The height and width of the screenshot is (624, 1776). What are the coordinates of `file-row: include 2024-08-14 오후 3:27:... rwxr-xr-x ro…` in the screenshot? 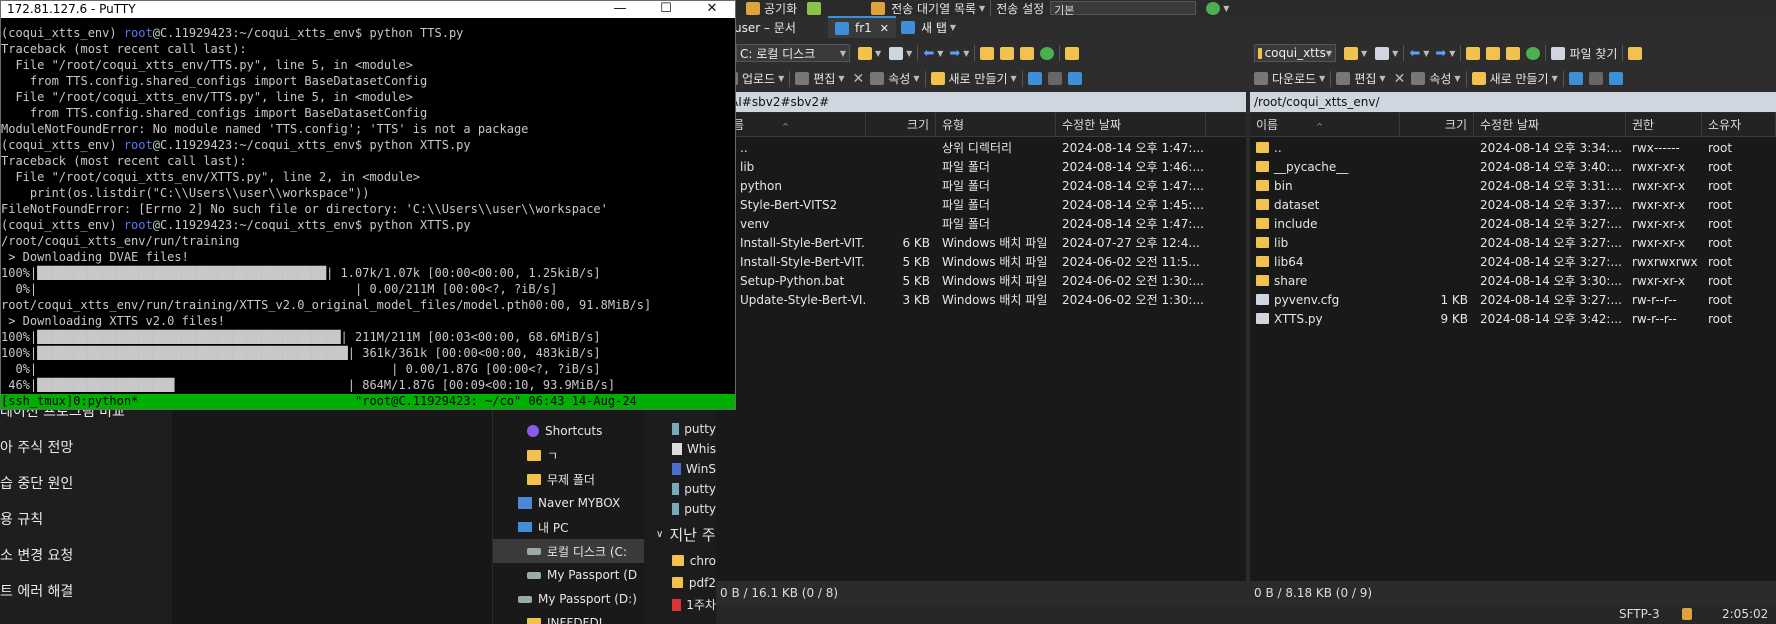 It's located at (1513, 224).